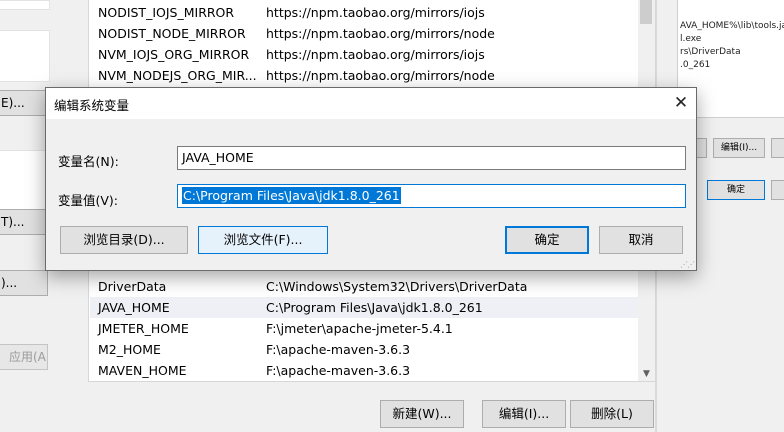 Image resolution: width=784 pixels, height=432 pixels. Describe the element at coordinates (132, 286) in the screenshot. I see `var-name: DriverData` at that location.